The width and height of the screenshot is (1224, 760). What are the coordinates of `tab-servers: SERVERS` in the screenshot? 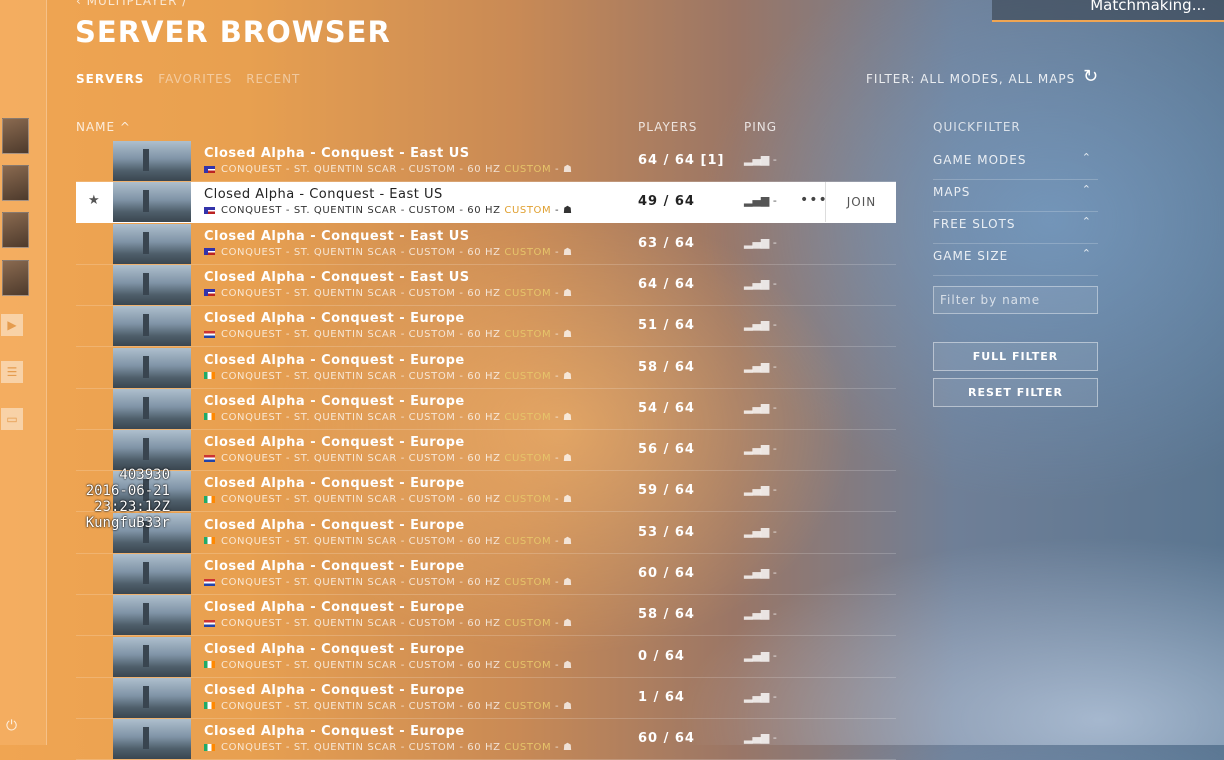 It's located at (110, 79).